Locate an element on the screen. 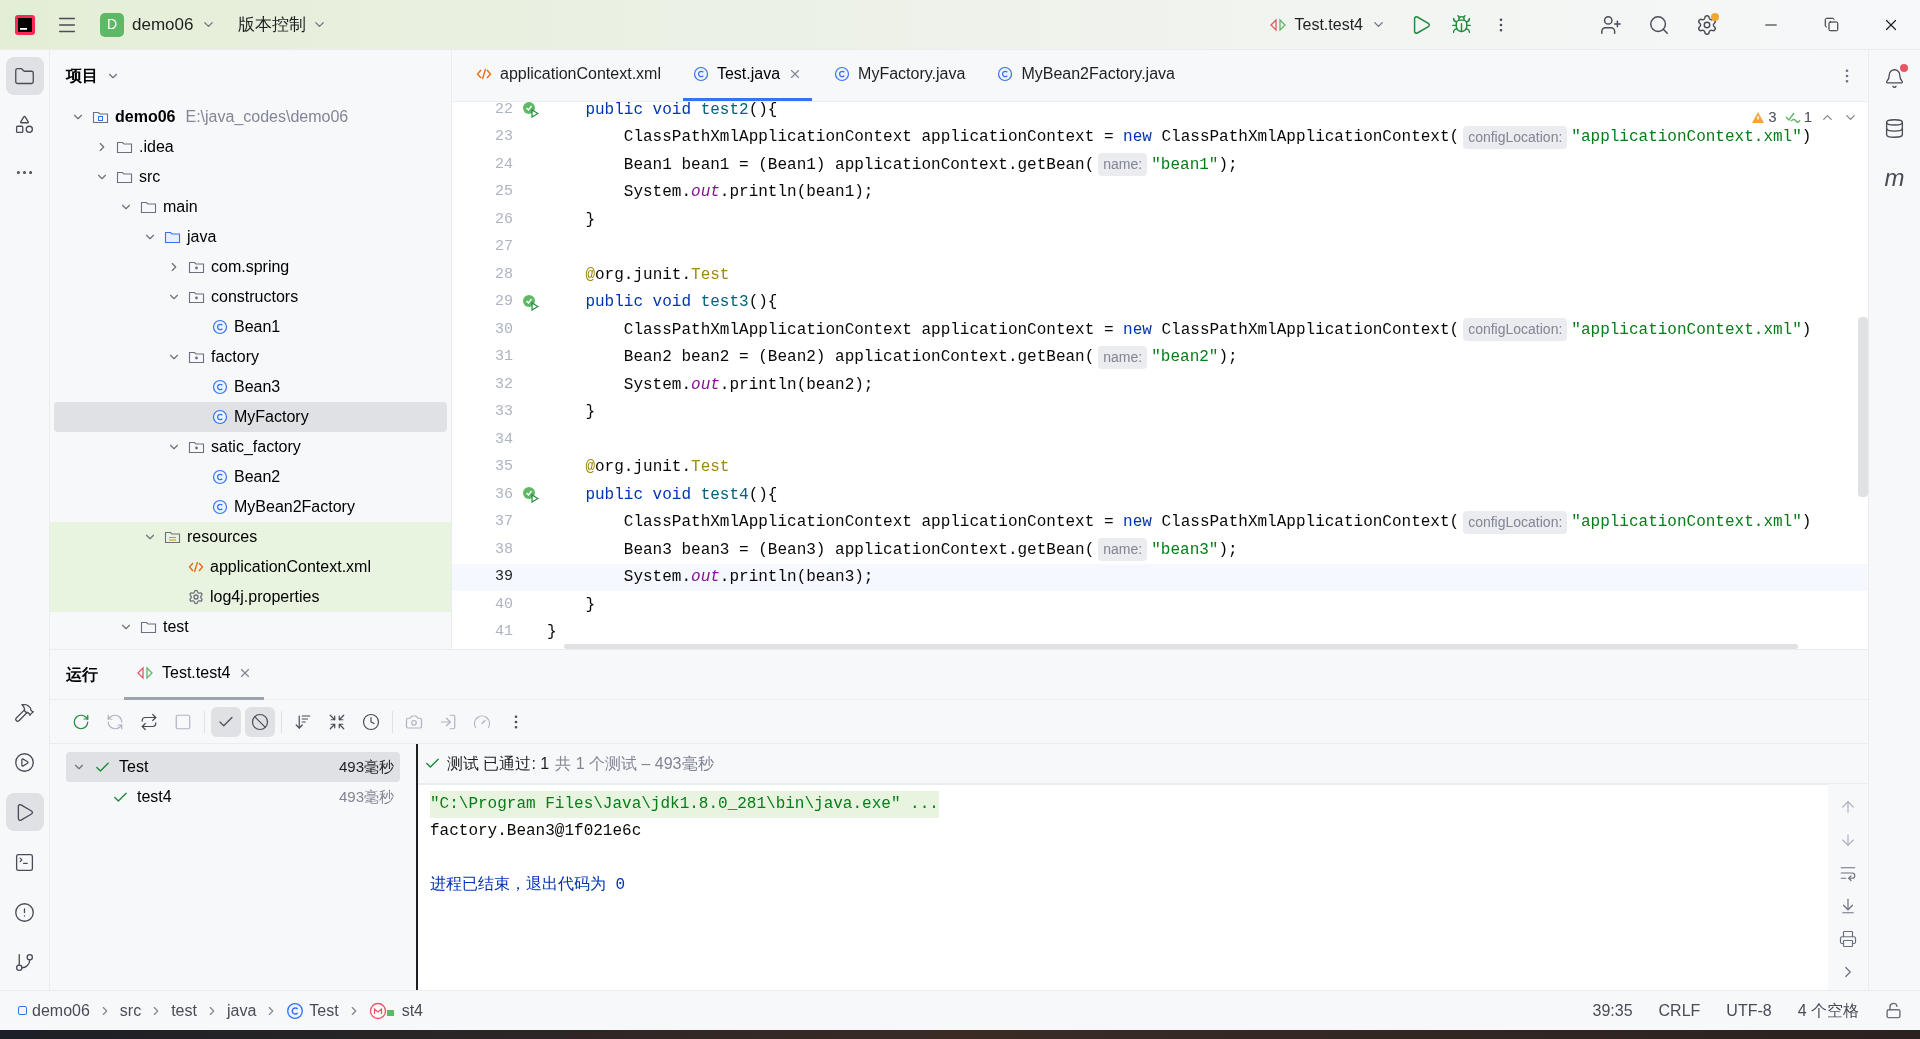  tree-item: com.spring is located at coordinates (250, 267).